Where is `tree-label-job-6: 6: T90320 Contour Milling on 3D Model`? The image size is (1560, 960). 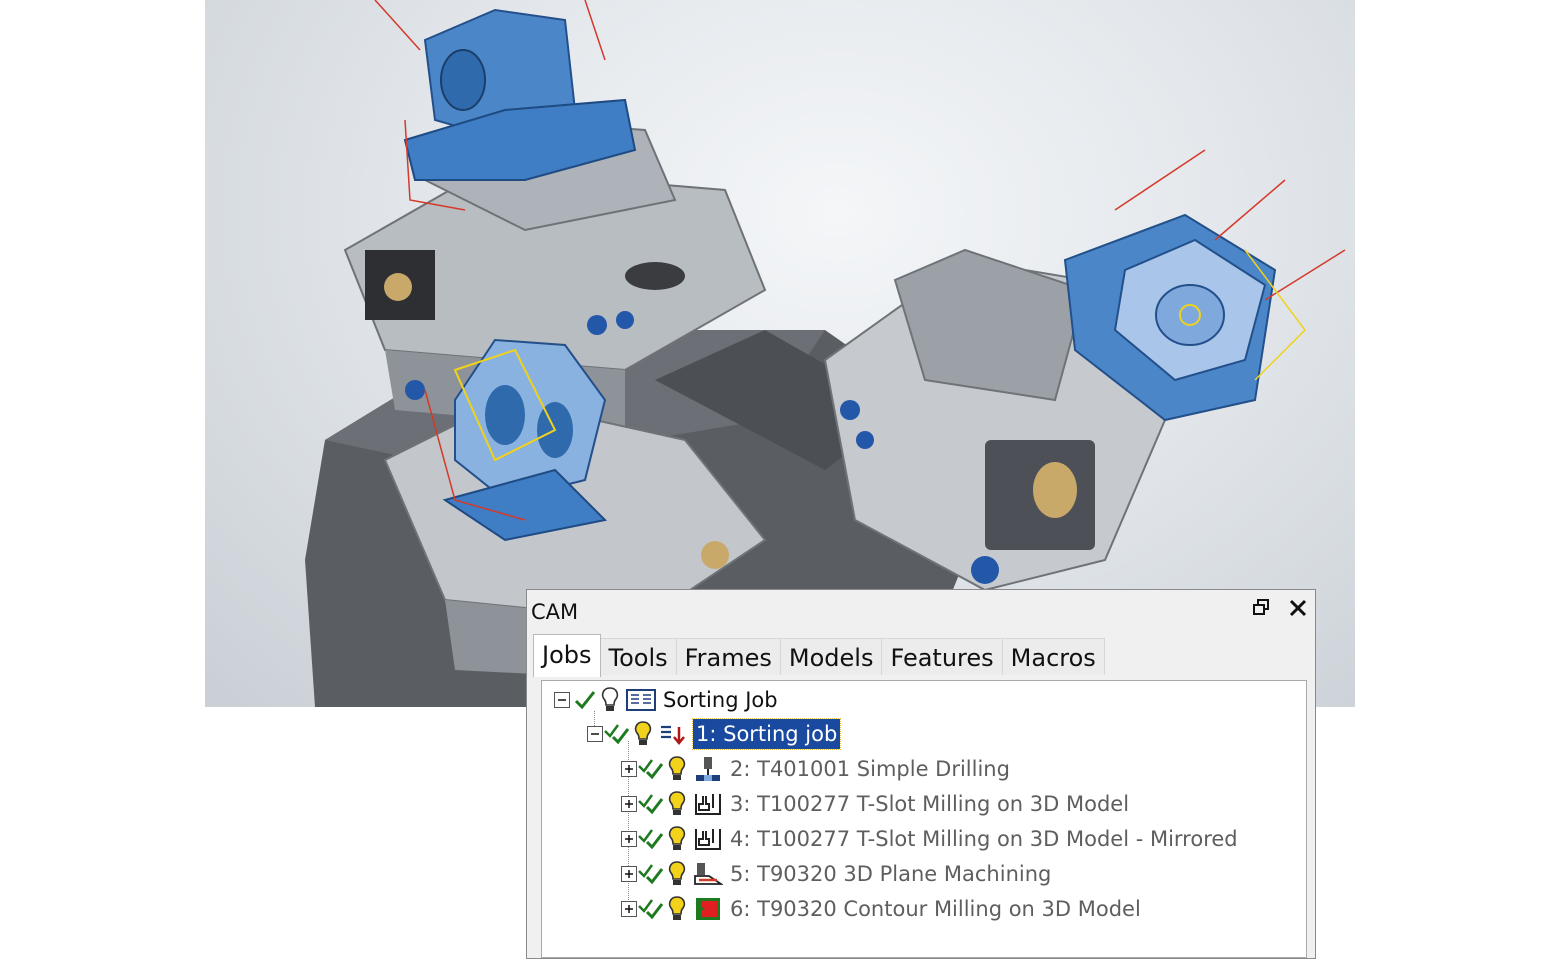
tree-label-job-6: 6: T90320 Contour Milling on 3D Model is located at coordinates (935, 909).